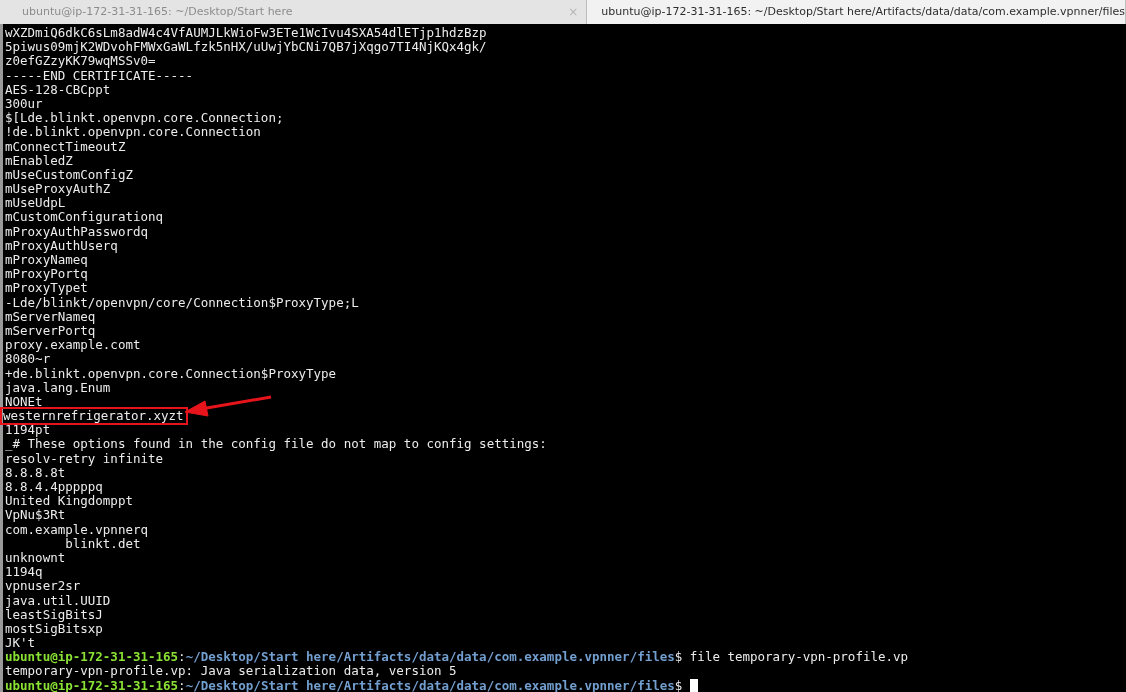 The image size is (1126, 692). I want to click on terminal-output-line: mCustomConfigurationq, so click(84, 217).